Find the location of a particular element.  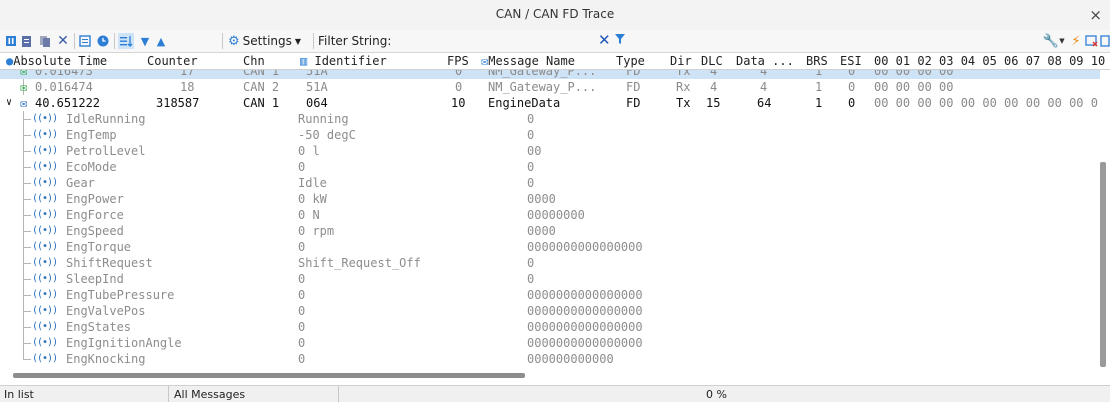

col-esi: ESI is located at coordinates (851, 61).